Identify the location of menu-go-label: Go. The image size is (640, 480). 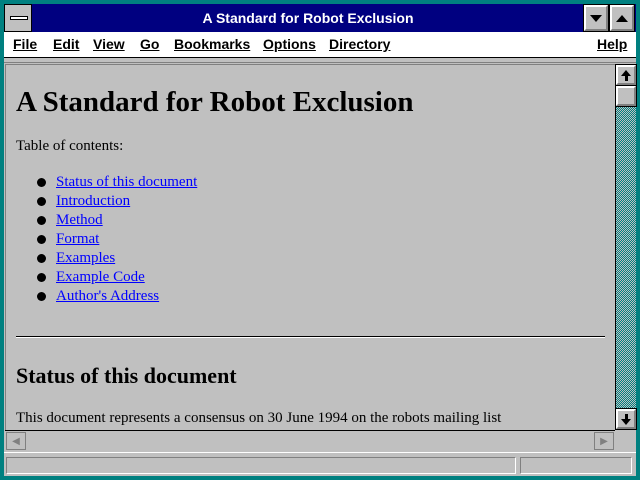
(150, 44).